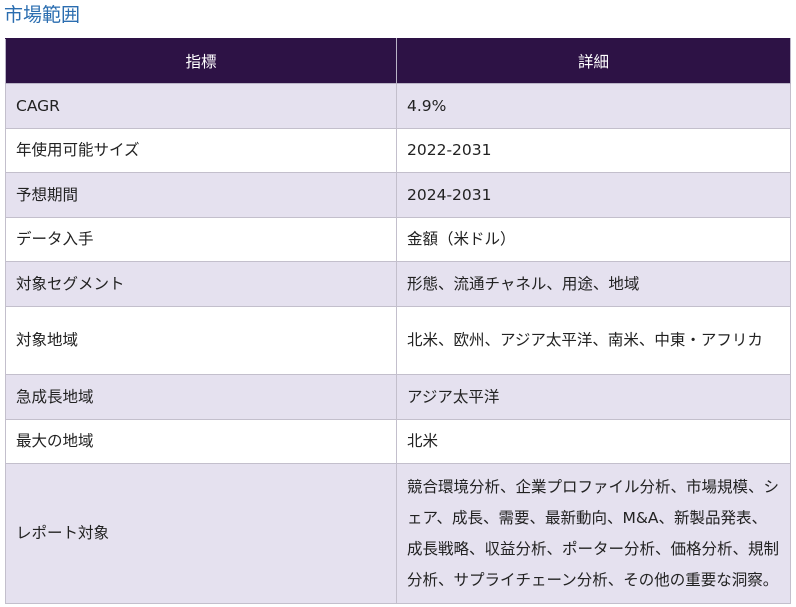 This screenshot has height=607, width=796. Describe the element at coordinates (201, 106) in the screenshot. I see `metric-cell: CAGR` at that location.